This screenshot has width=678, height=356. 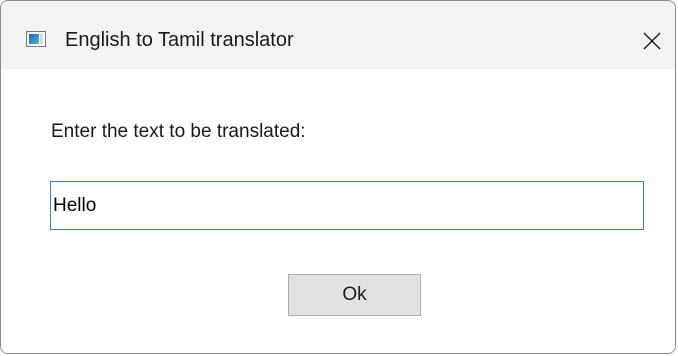 What do you see at coordinates (178, 131) in the screenshot?
I see `prompt-label: Enter the text to be translated:` at bounding box center [178, 131].